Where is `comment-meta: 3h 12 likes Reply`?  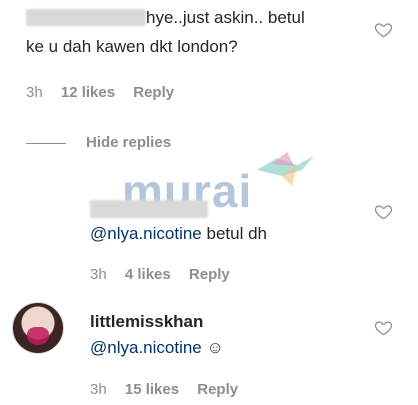
comment-meta: 3h 12 likes Reply is located at coordinates (100, 92).